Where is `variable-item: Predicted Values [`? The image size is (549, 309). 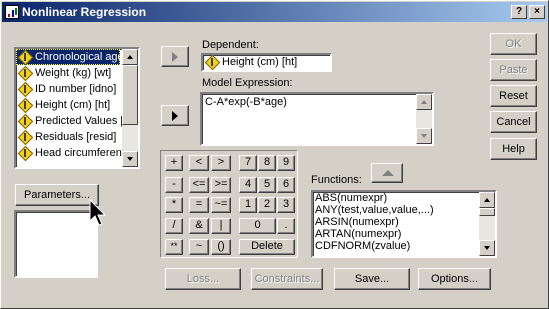
variable-item: Predicted Values [ is located at coordinates (77, 121).